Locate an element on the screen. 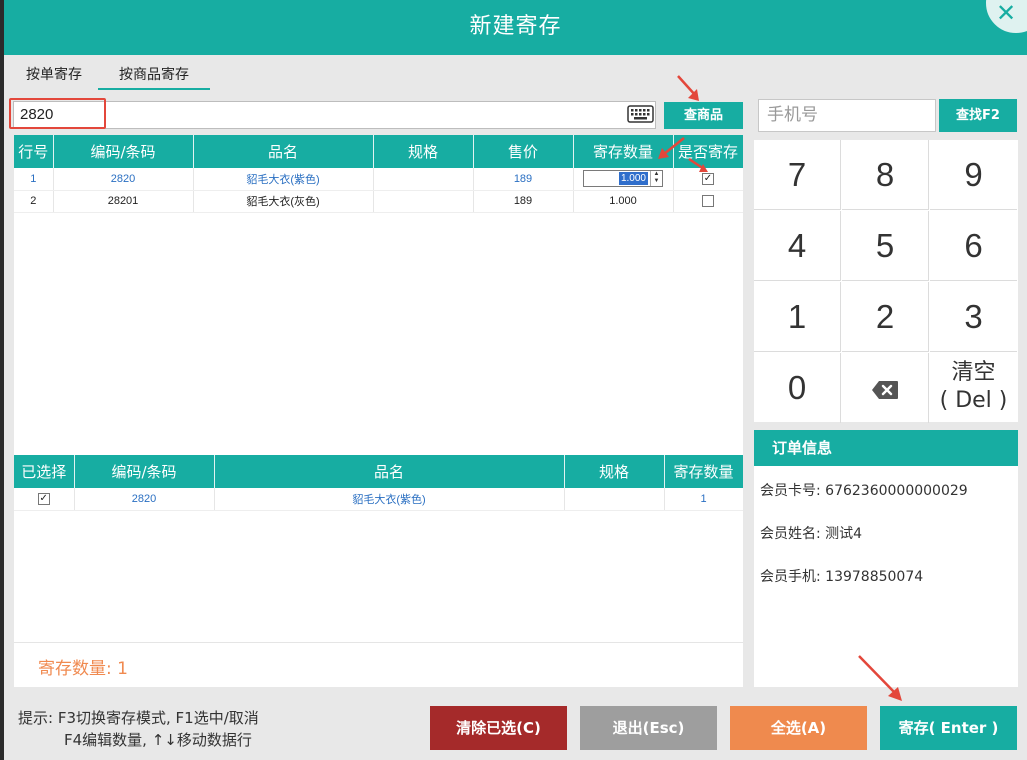  key-8: 8 is located at coordinates (885, 175).